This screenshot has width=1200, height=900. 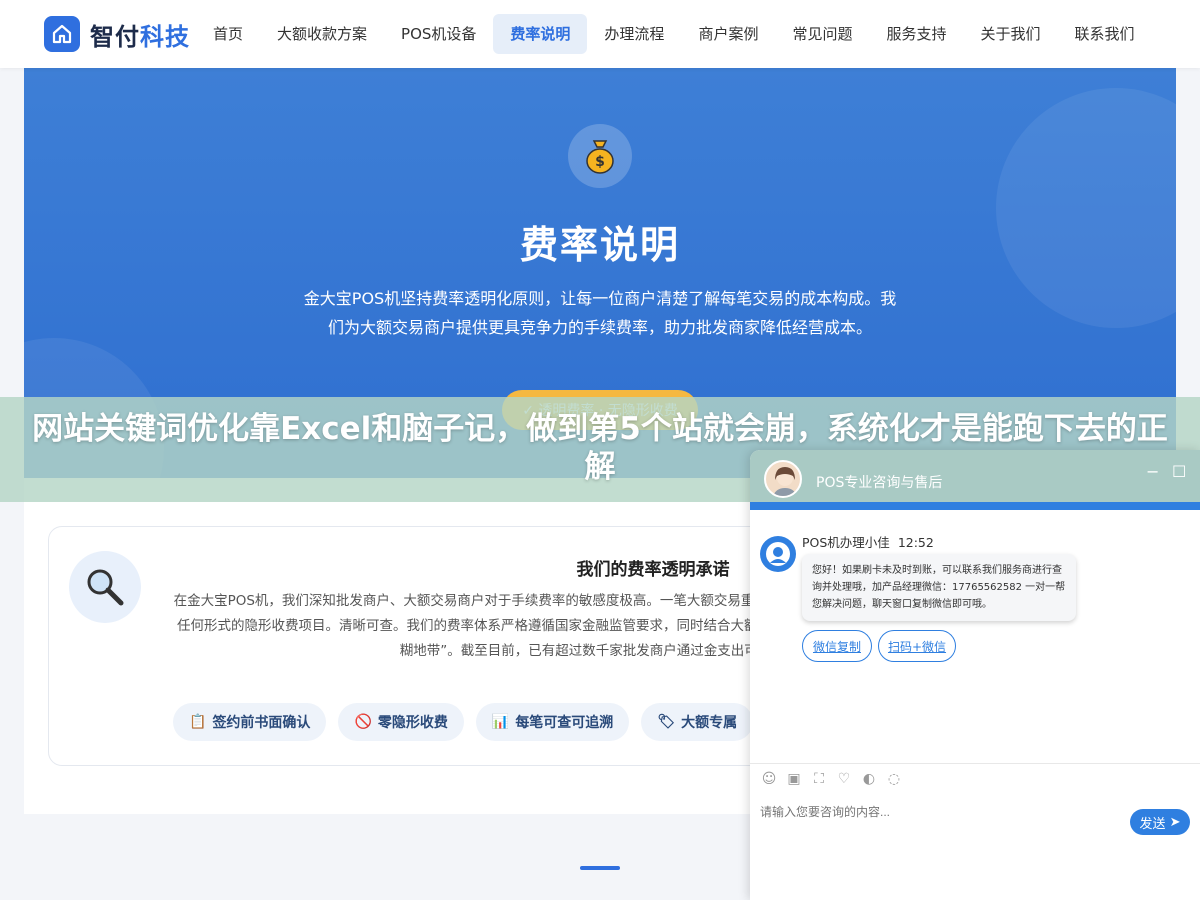 I want to click on slide-indicator, so click(x=600, y=868).